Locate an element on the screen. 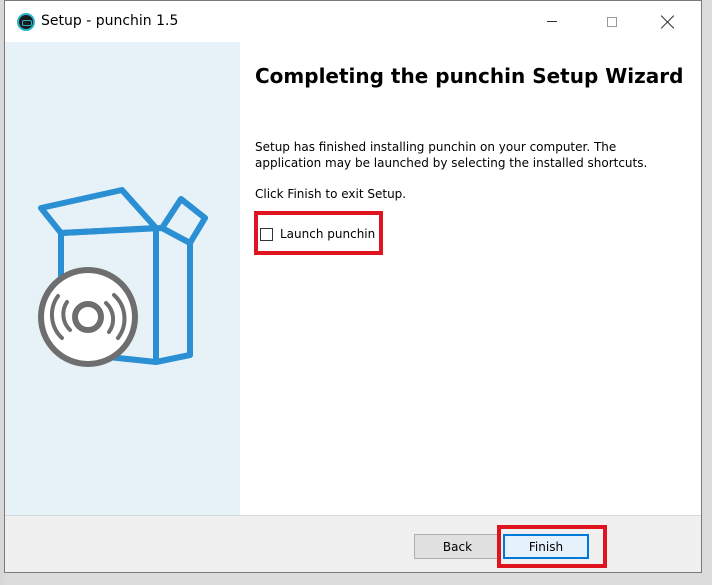  maximize-button is located at coordinates (612, 21).